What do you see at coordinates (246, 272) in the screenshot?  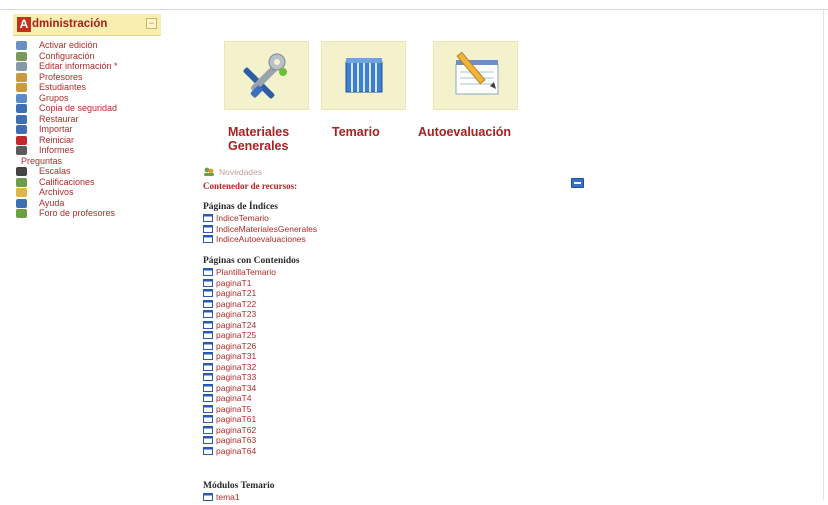 I see `page-link-label: PlantillaTemario` at bounding box center [246, 272].